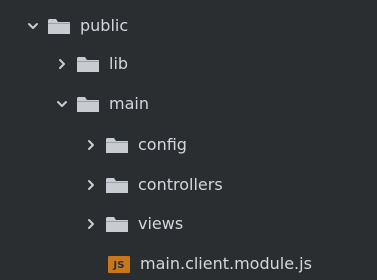  I want to click on tree-item-controllers: controllers, so click(188, 185).